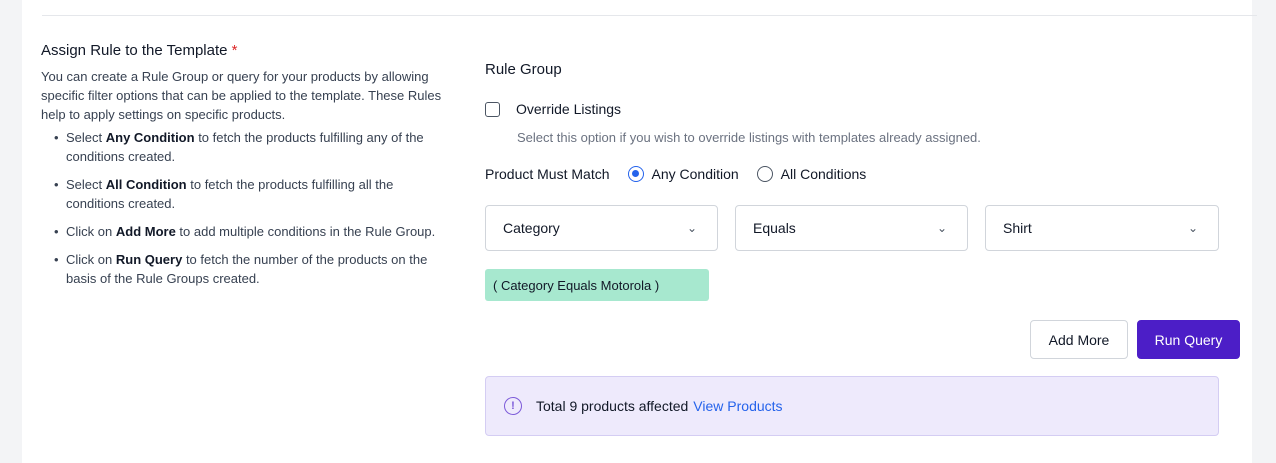  Describe the element at coordinates (1102, 228) in the screenshot. I see `value-select: Shirt ⌄` at that location.